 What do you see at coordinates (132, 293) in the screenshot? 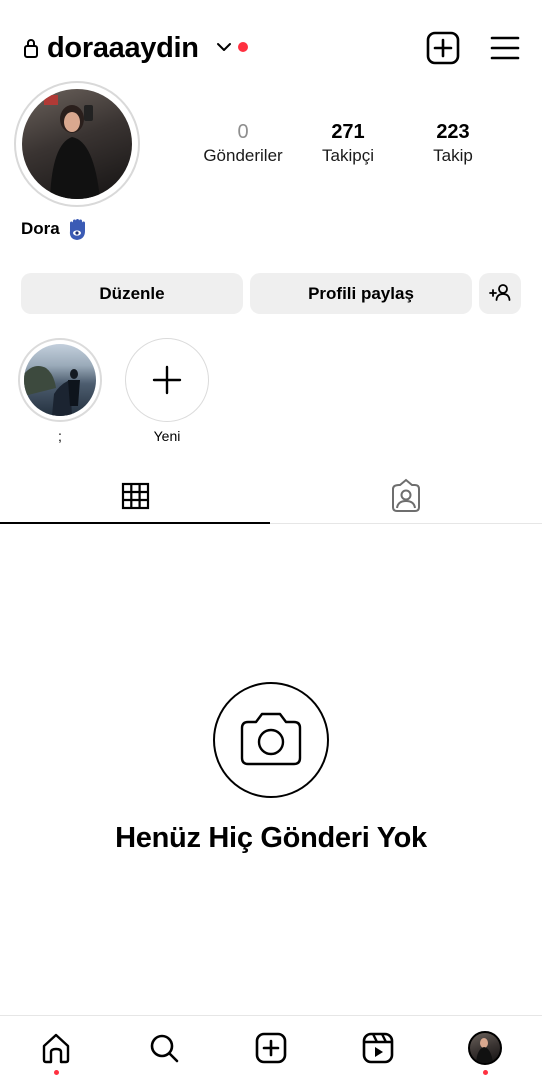
I see `edit-profile-button: Düzenle` at bounding box center [132, 293].